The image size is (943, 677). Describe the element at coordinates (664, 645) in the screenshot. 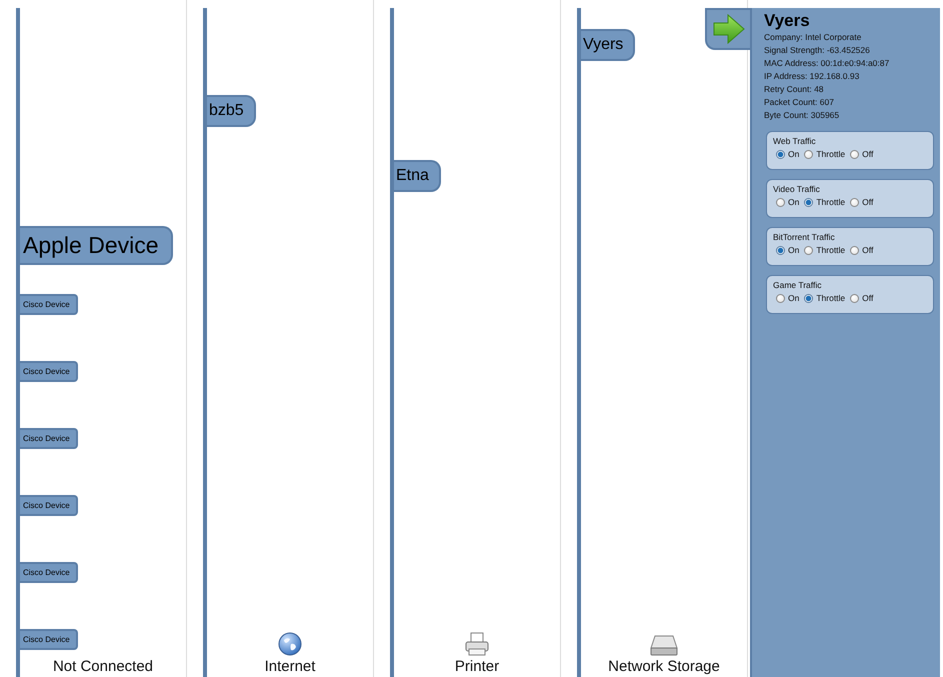

I see `drive-icon` at that location.